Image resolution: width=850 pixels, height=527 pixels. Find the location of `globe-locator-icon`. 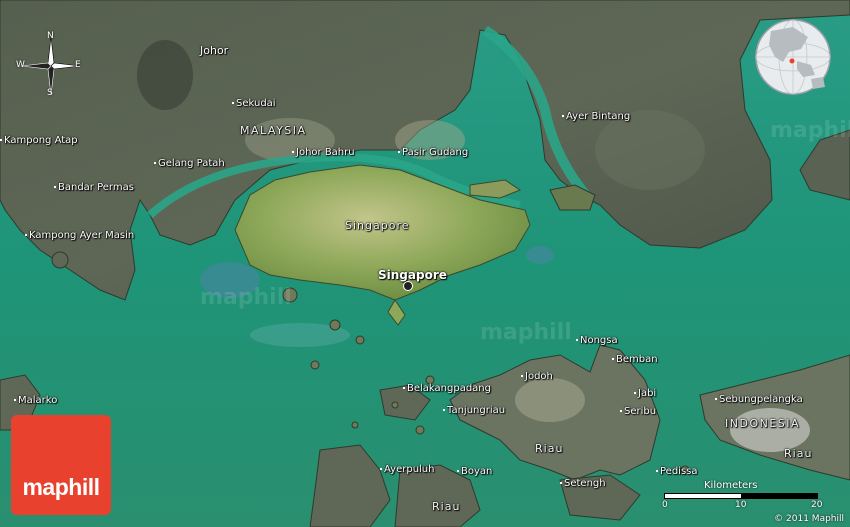

globe-locator-icon is located at coordinates (793, 57).